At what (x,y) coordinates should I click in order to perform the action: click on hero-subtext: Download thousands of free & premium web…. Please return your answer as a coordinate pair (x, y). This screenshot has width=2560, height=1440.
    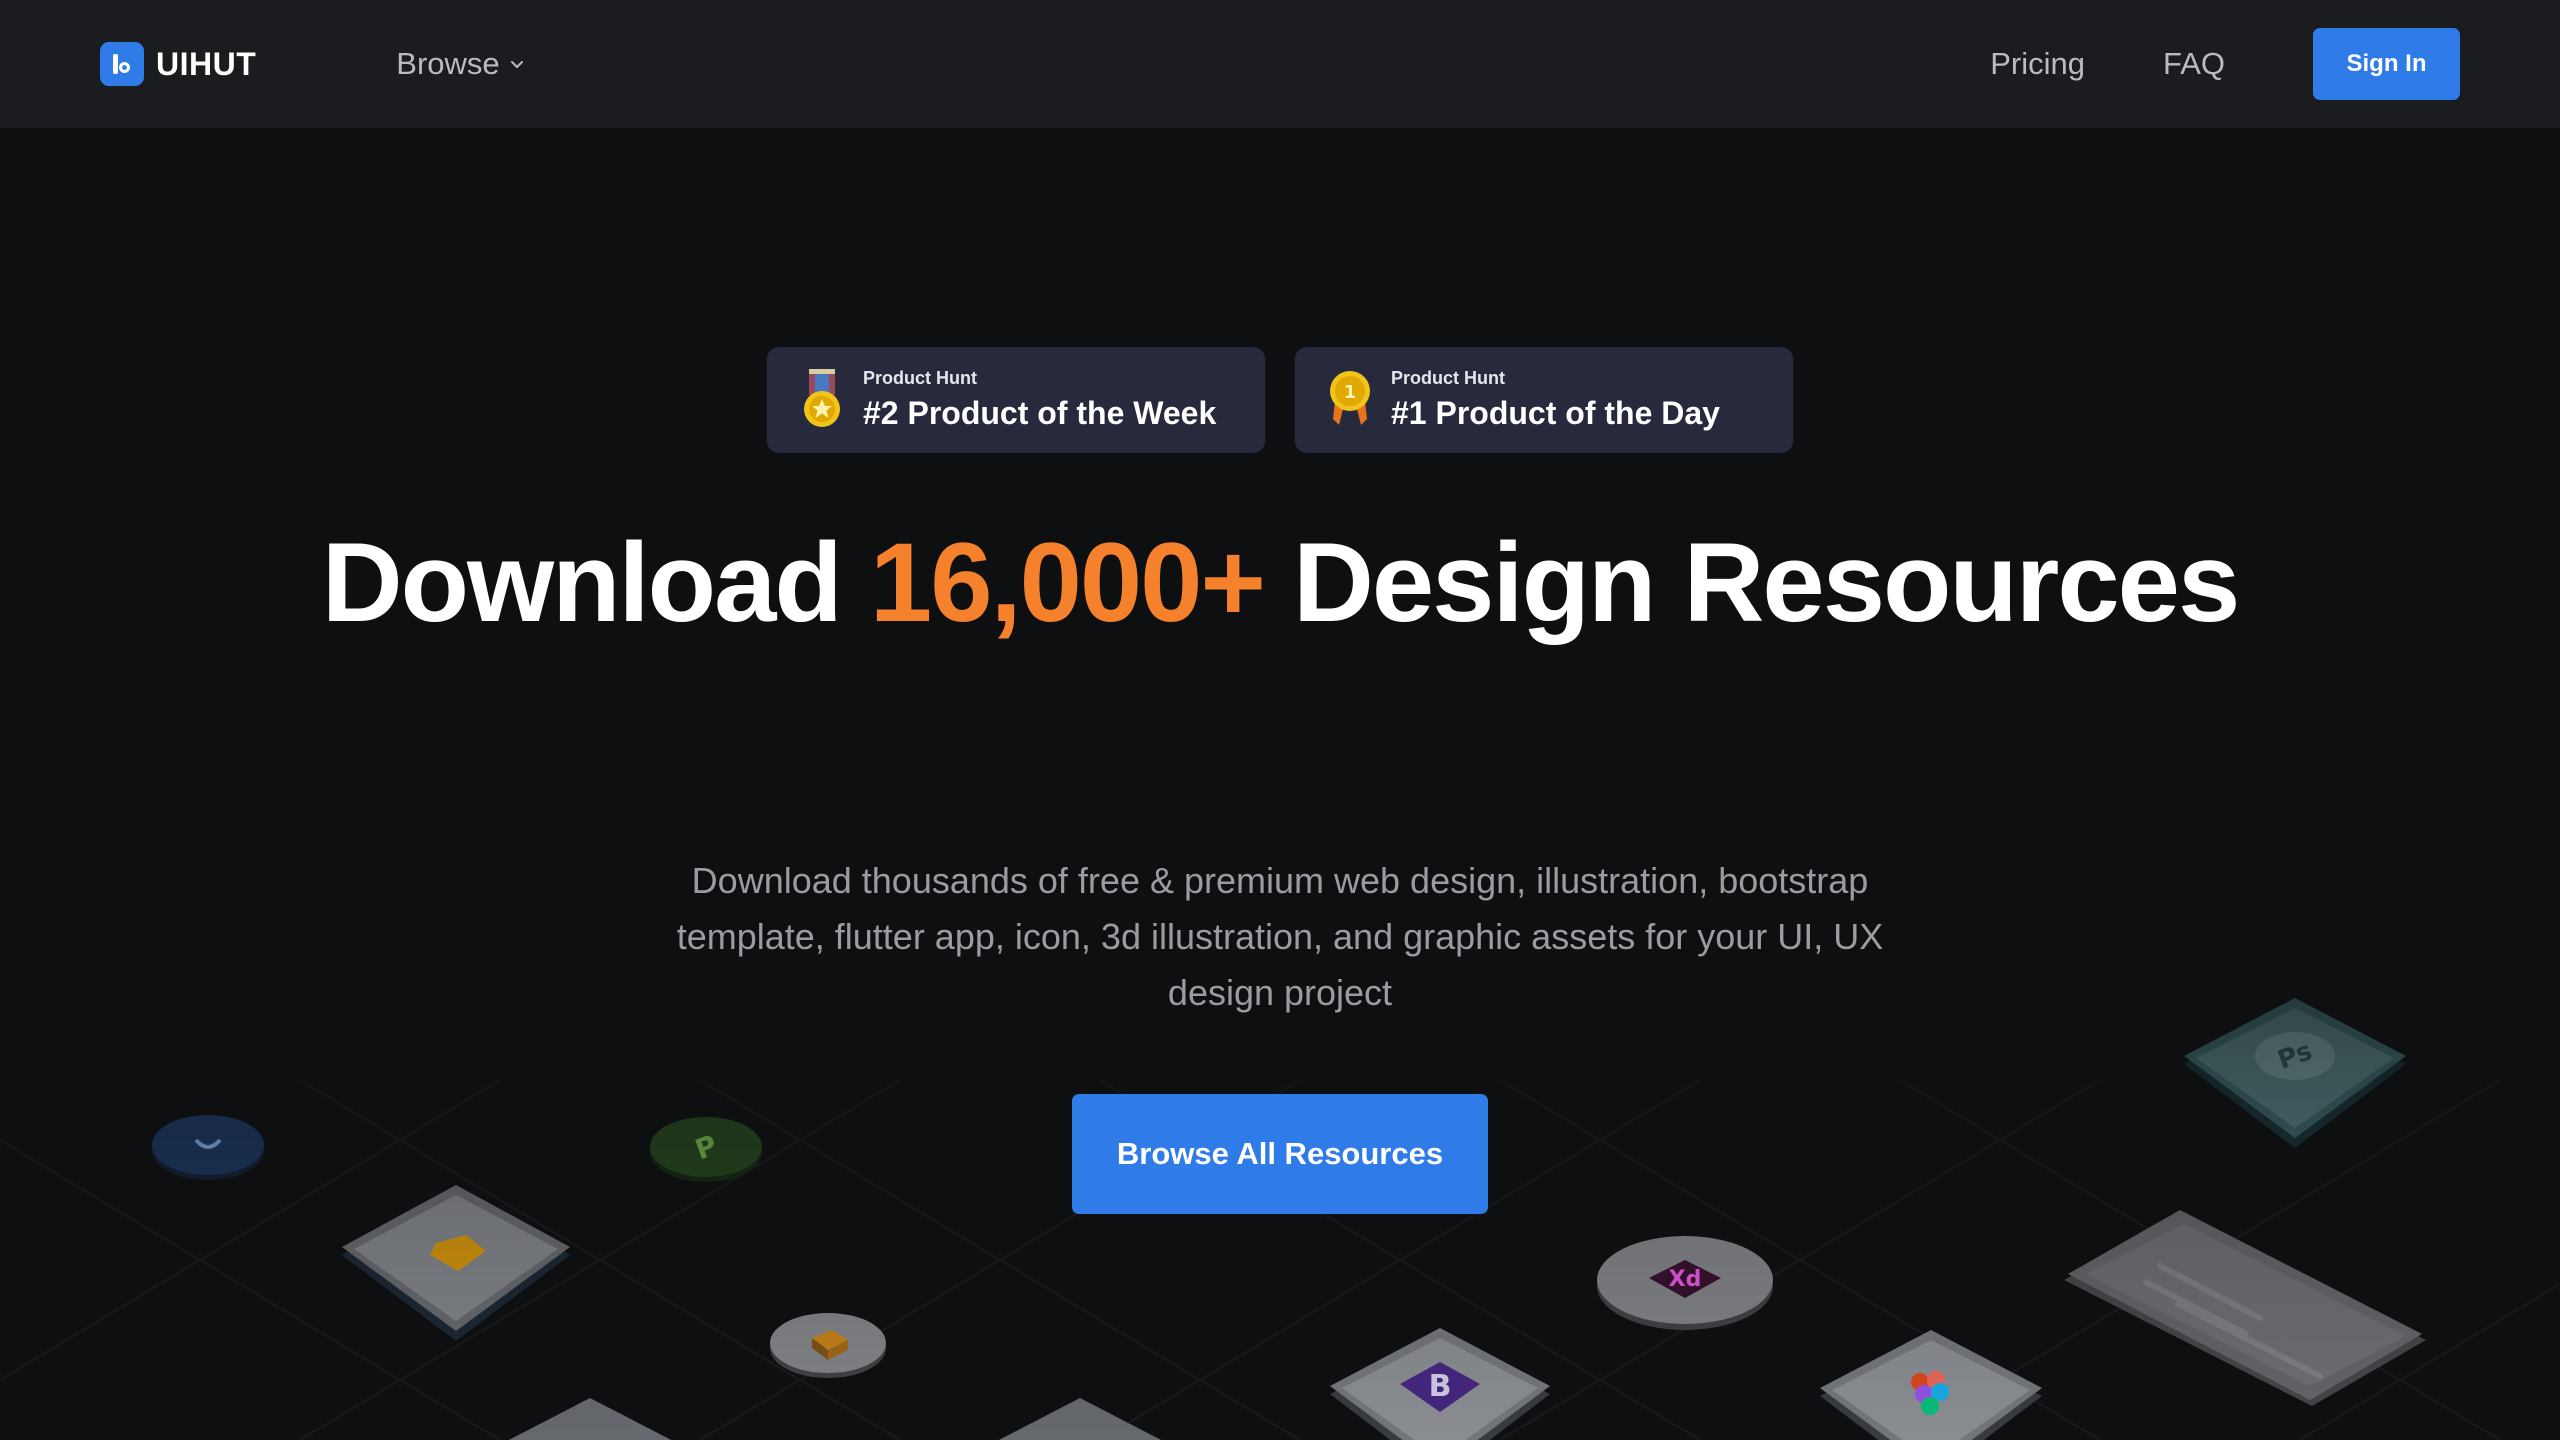
    Looking at the image, I should click on (1280, 936).